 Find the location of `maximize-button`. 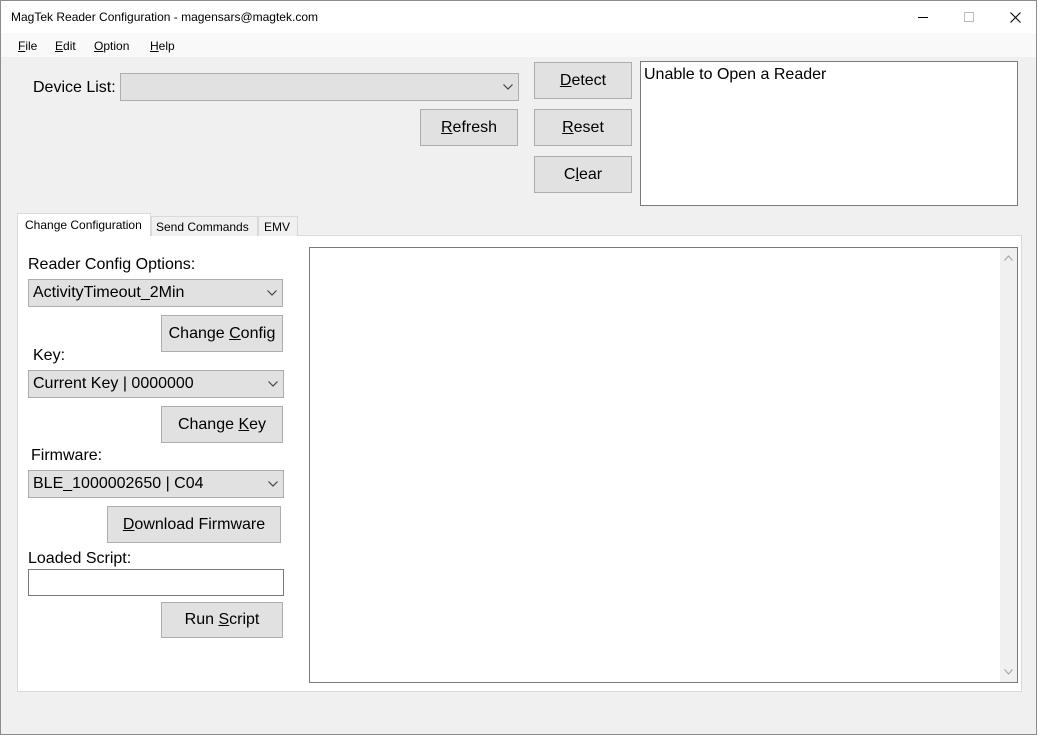

maximize-button is located at coordinates (969, 17).